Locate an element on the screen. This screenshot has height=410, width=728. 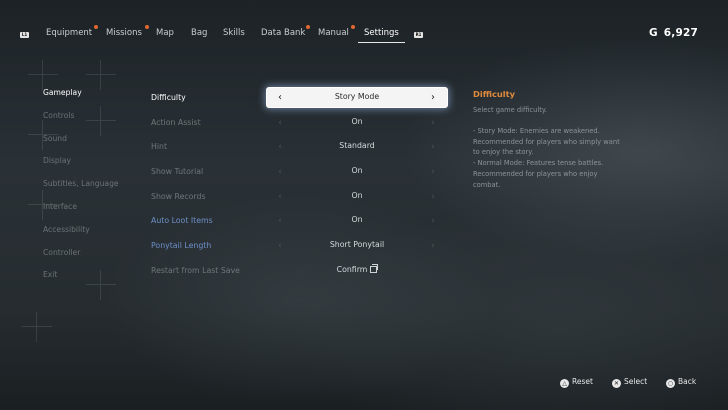
open-window-icon is located at coordinates (374, 268).